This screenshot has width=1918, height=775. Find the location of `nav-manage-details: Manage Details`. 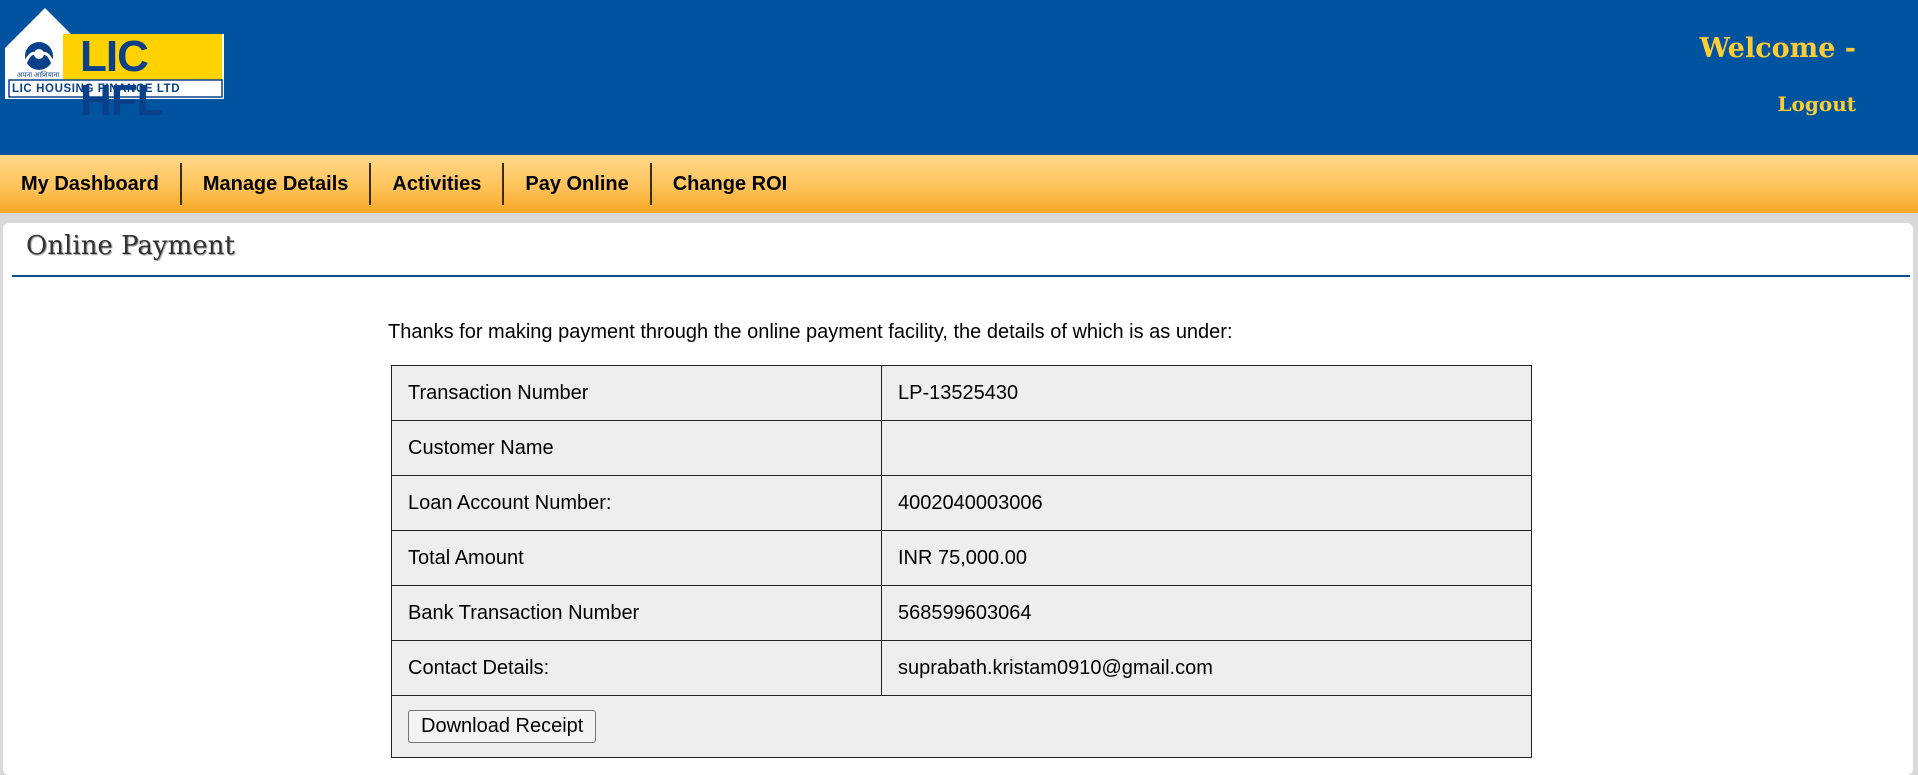

nav-manage-details: Manage Details is located at coordinates (277, 184).